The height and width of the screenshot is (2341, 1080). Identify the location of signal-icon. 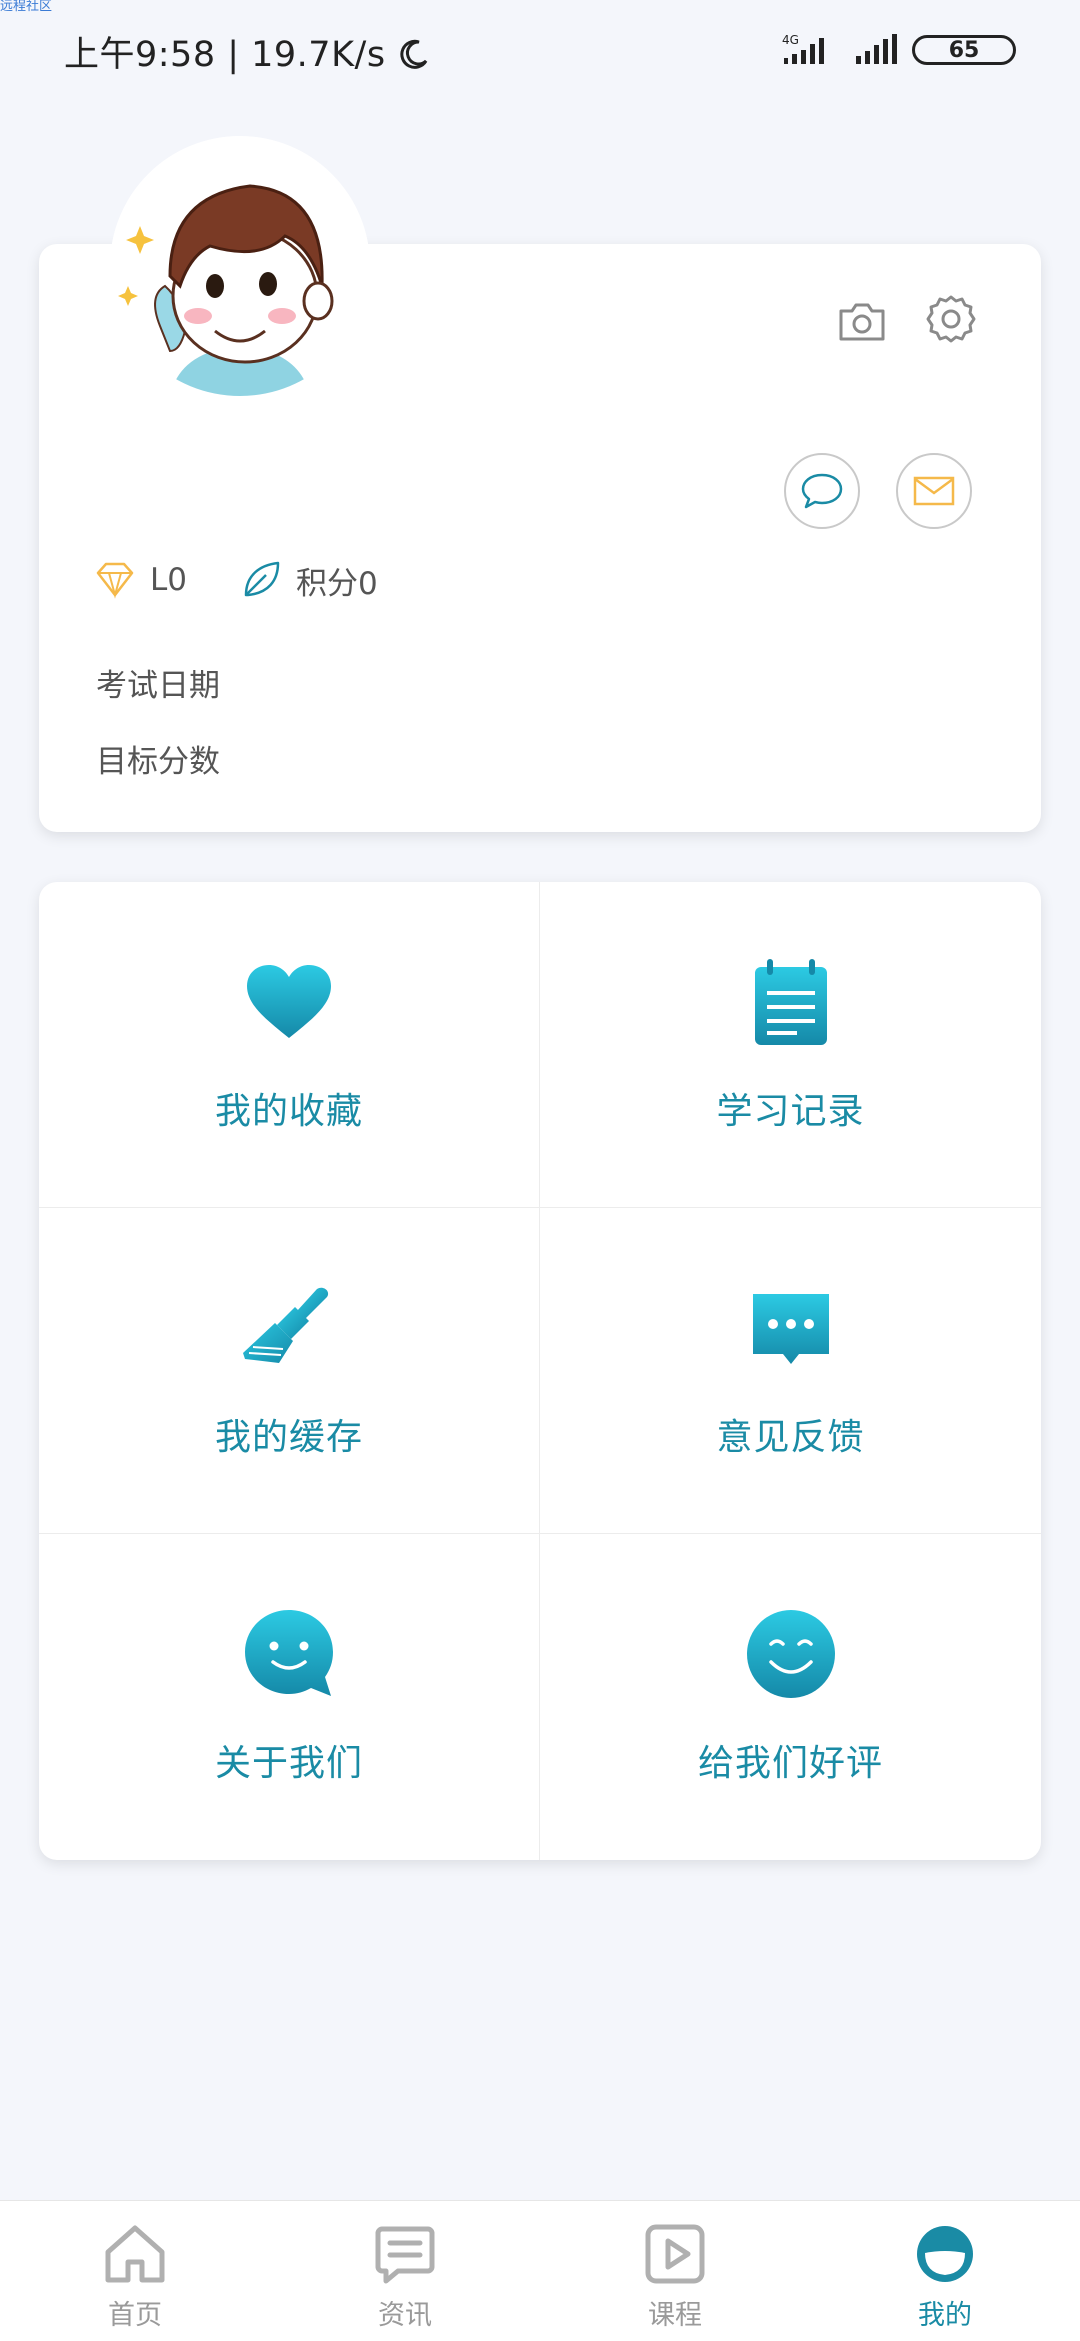
(876, 49).